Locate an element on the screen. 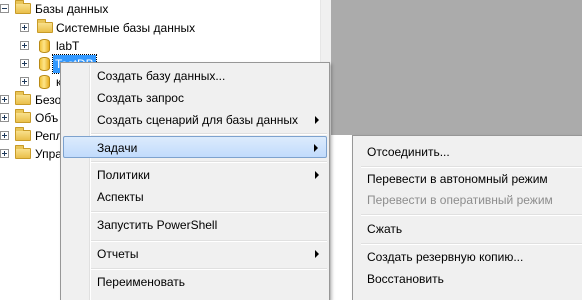 The height and width of the screenshot is (300, 582). tree-node-label: Безо is located at coordinates (48, 100).